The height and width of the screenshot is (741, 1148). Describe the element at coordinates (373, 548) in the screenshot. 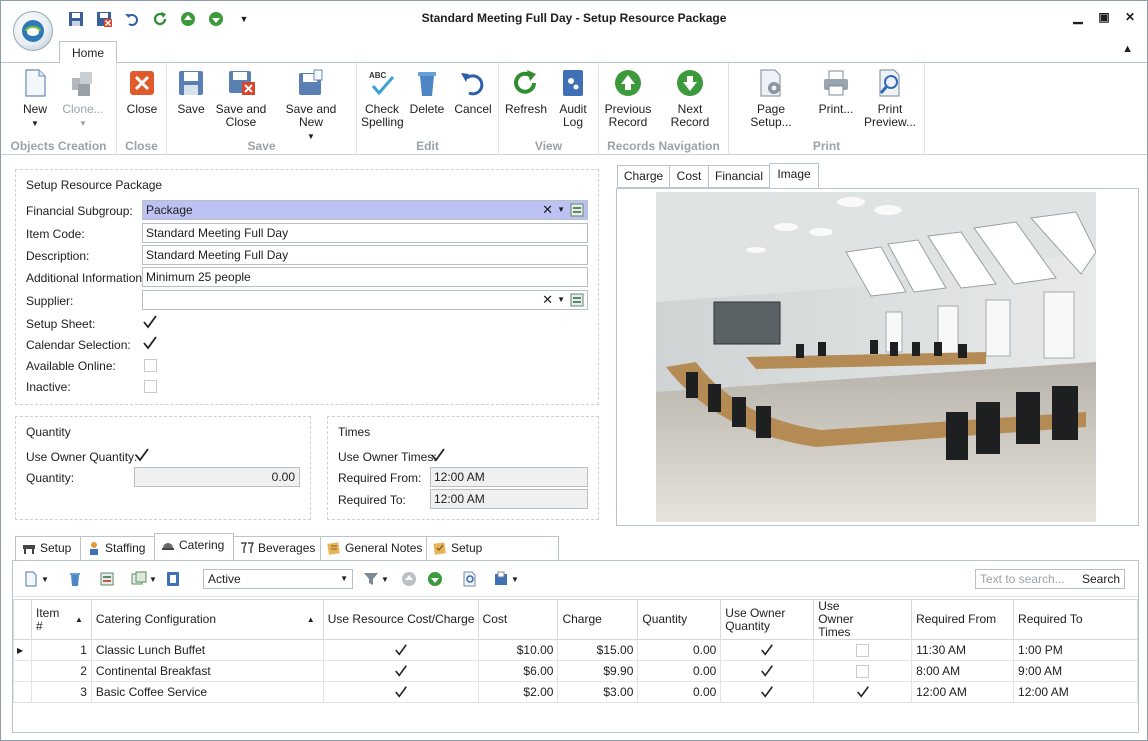

I see `tab-general-notes: General Notes` at that location.